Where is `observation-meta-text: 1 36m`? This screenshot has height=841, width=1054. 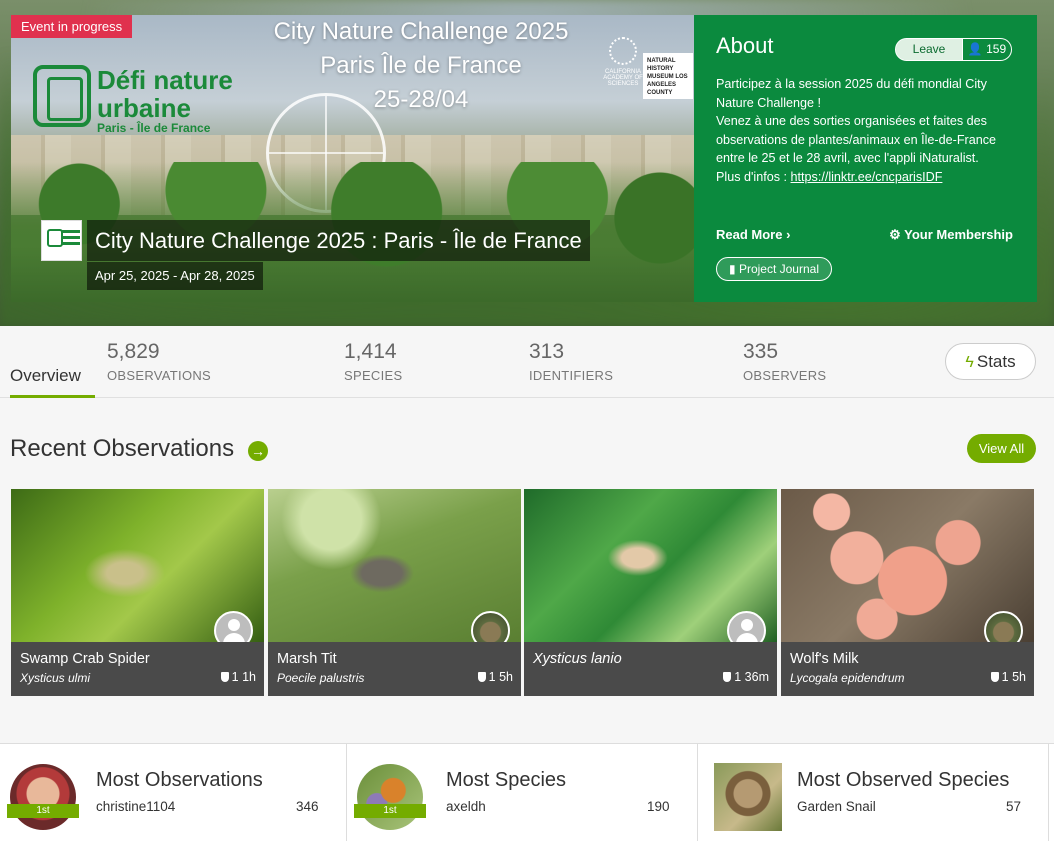 observation-meta-text: 1 36m is located at coordinates (751, 677).